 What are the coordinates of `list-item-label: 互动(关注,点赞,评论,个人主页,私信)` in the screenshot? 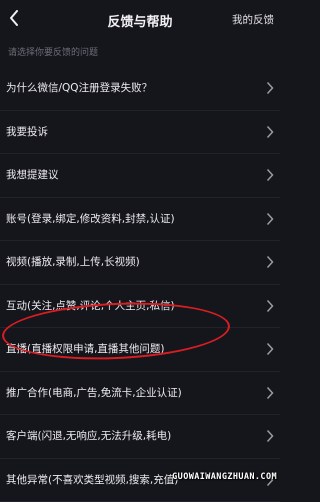 It's located at (90, 305).